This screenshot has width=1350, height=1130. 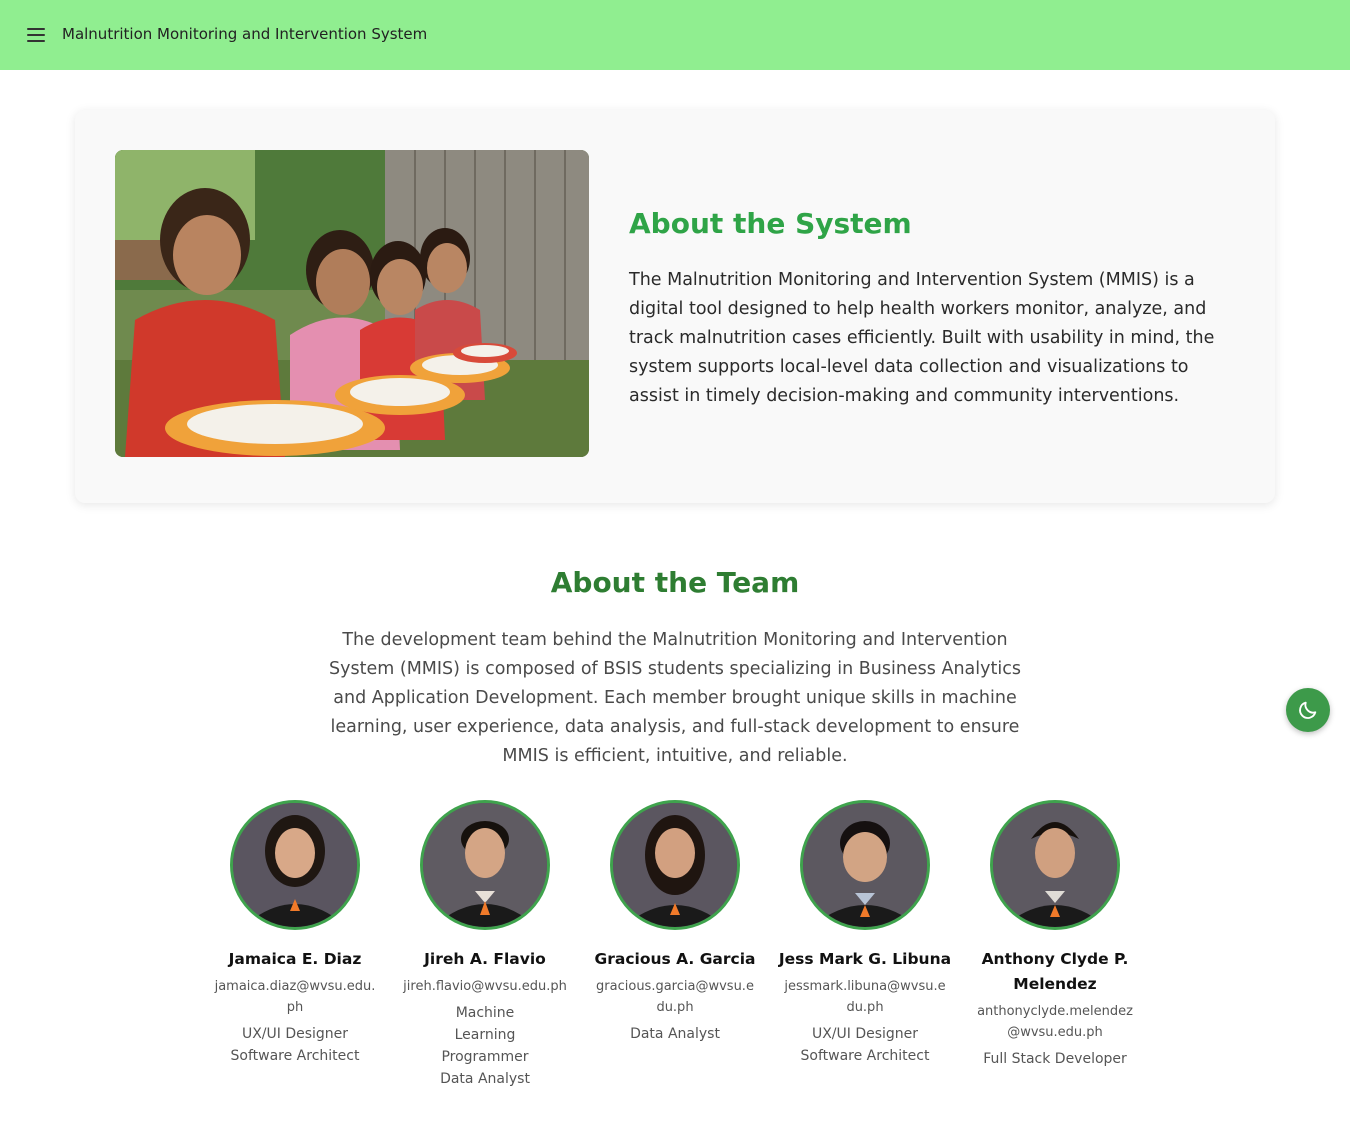 I want to click on moon-icon, so click(x=1308, y=710).